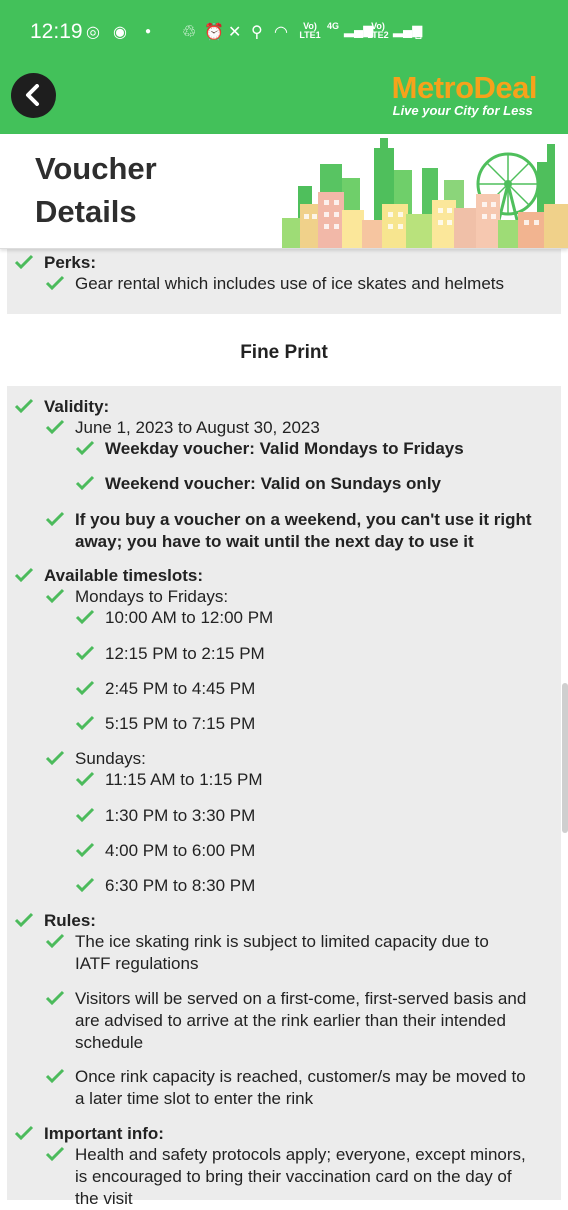 This screenshot has height=1210, width=568. I want to click on perks-heading: Perks:, so click(55, 263).